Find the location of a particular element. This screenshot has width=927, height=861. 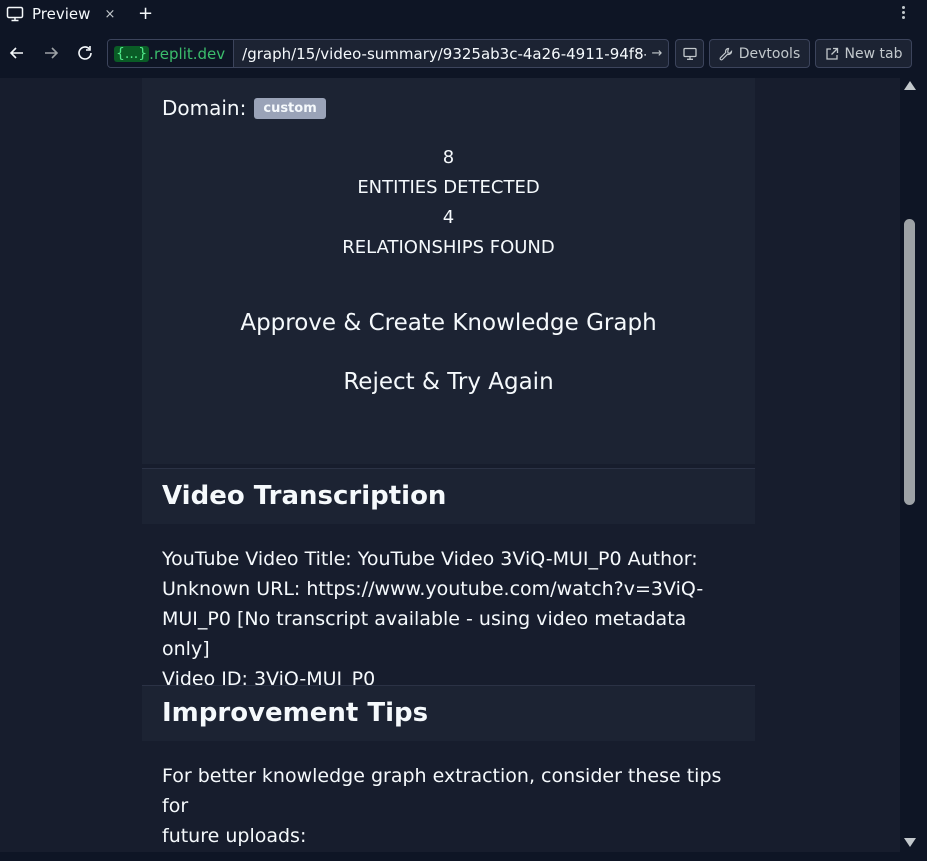

wrench-icon is located at coordinates (725, 53).